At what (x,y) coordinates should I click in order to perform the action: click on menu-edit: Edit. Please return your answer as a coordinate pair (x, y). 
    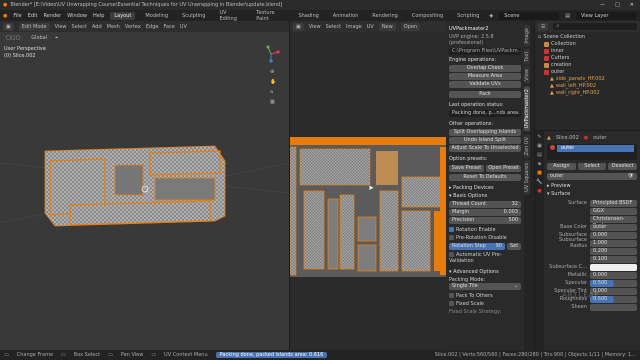
    Looking at the image, I should click on (33, 16).